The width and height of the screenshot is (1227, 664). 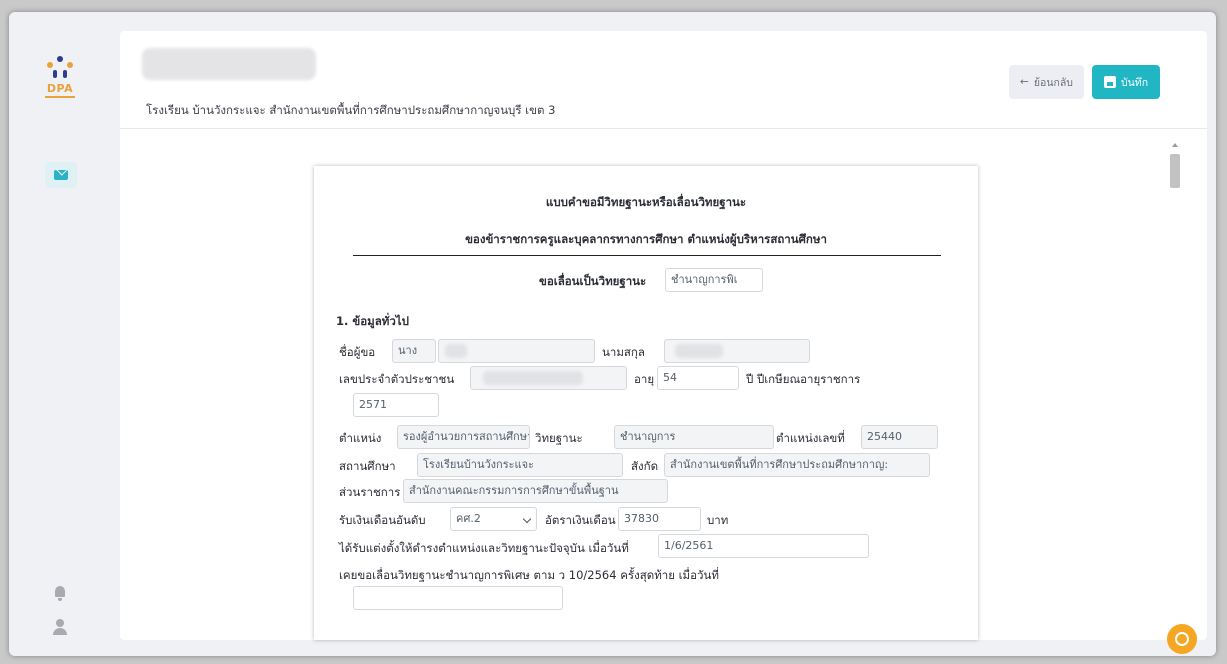 I want to click on scrollbar-thumb, so click(x=1175, y=171).